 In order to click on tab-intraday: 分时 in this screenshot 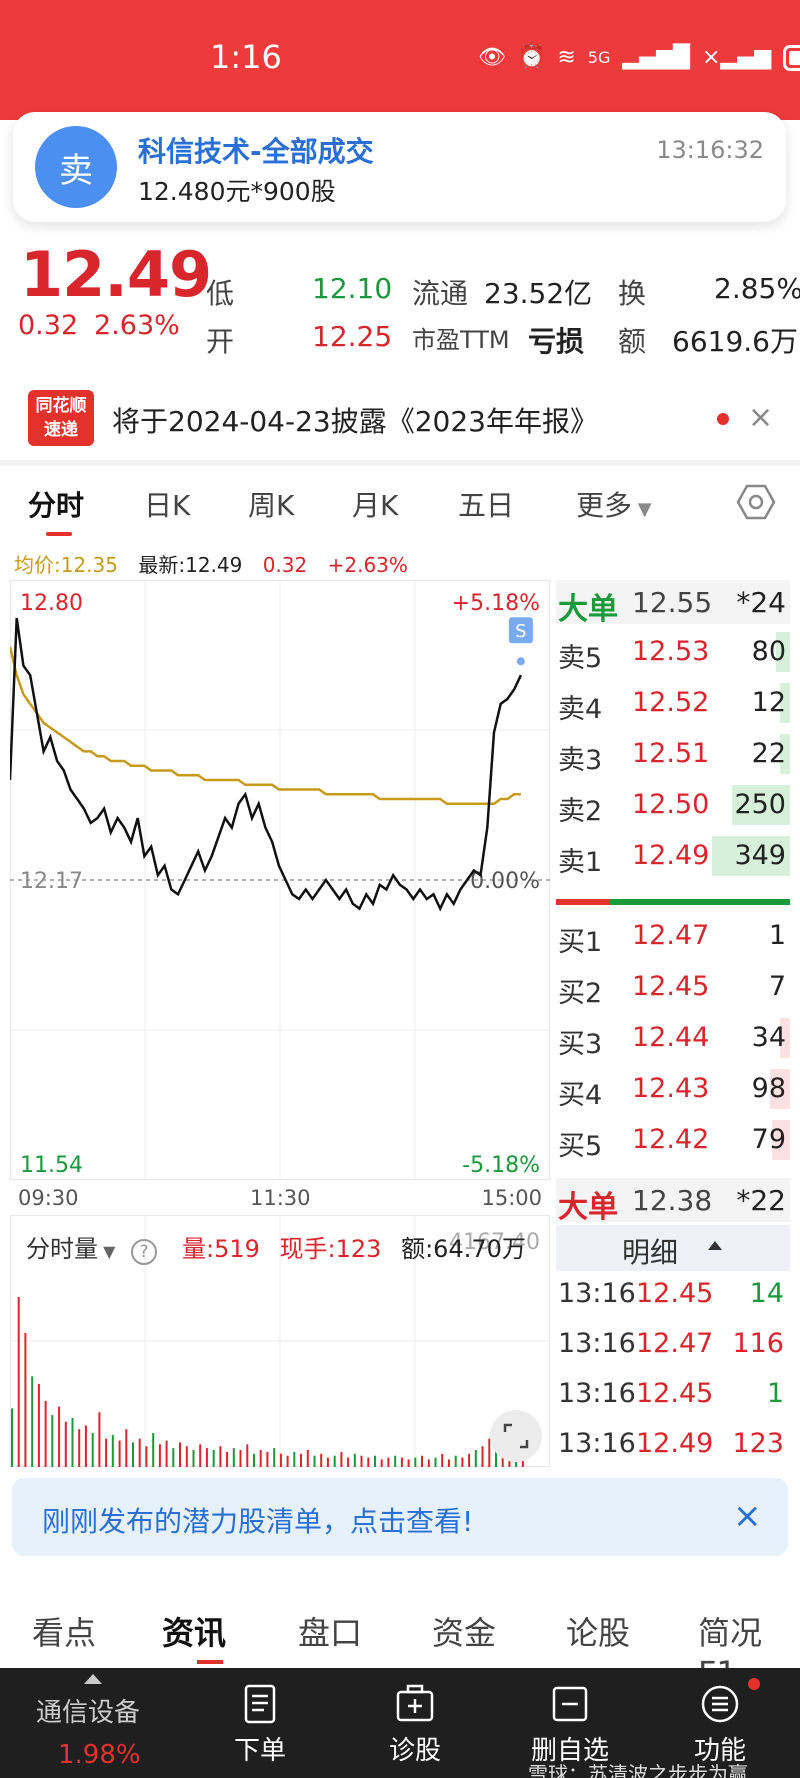, I will do `click(56, 504)`.